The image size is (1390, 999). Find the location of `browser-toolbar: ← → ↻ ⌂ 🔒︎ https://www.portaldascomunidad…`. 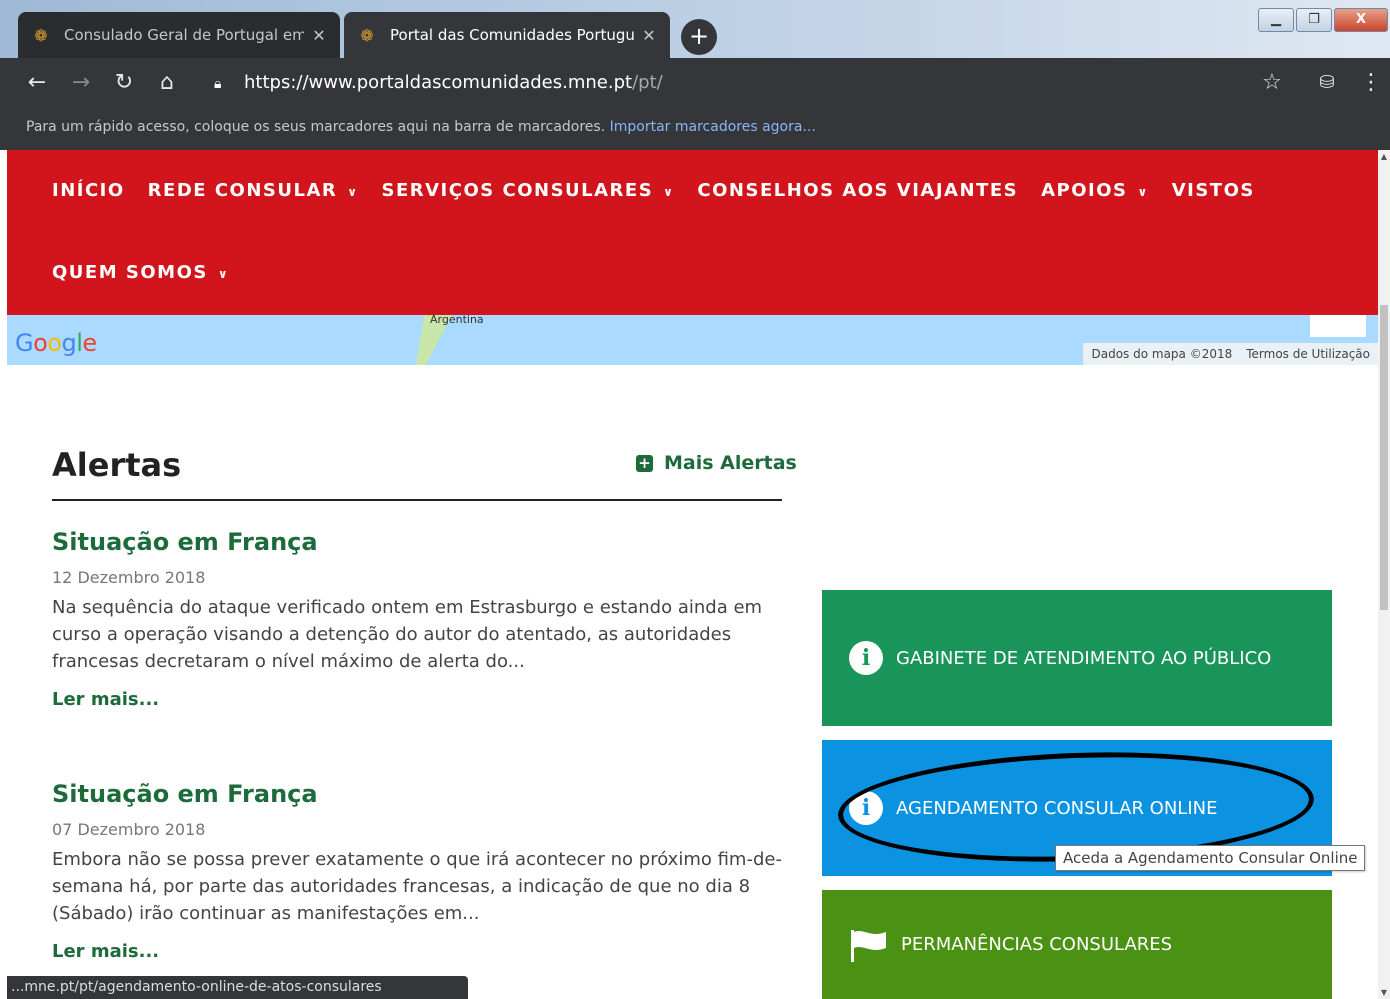

browser-toolbar: ← → ↻ ⌂ 🔒︎ https://www.portaldascomunidad… is located at coordinates (695, 83).